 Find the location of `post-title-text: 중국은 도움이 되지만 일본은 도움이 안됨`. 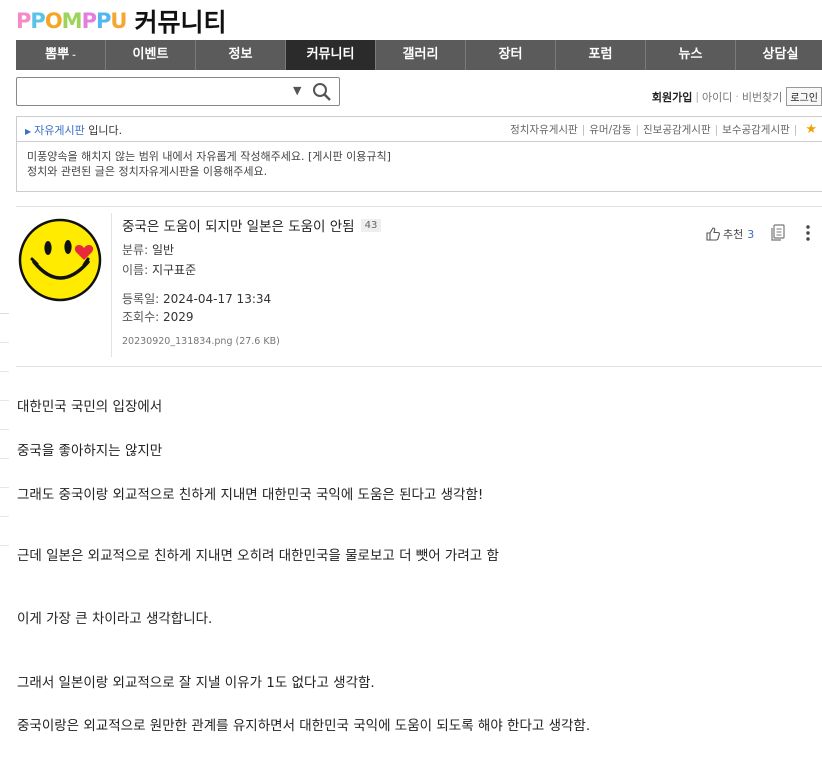

post-title-text: 중국은 도움이 되지만 일본은 도움이 안됨 is located at coordinates (238, 227).